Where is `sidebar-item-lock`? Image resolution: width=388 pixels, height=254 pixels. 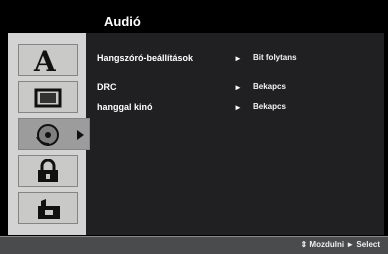
sidebar-item-lock is located at coordinates (48, 171).